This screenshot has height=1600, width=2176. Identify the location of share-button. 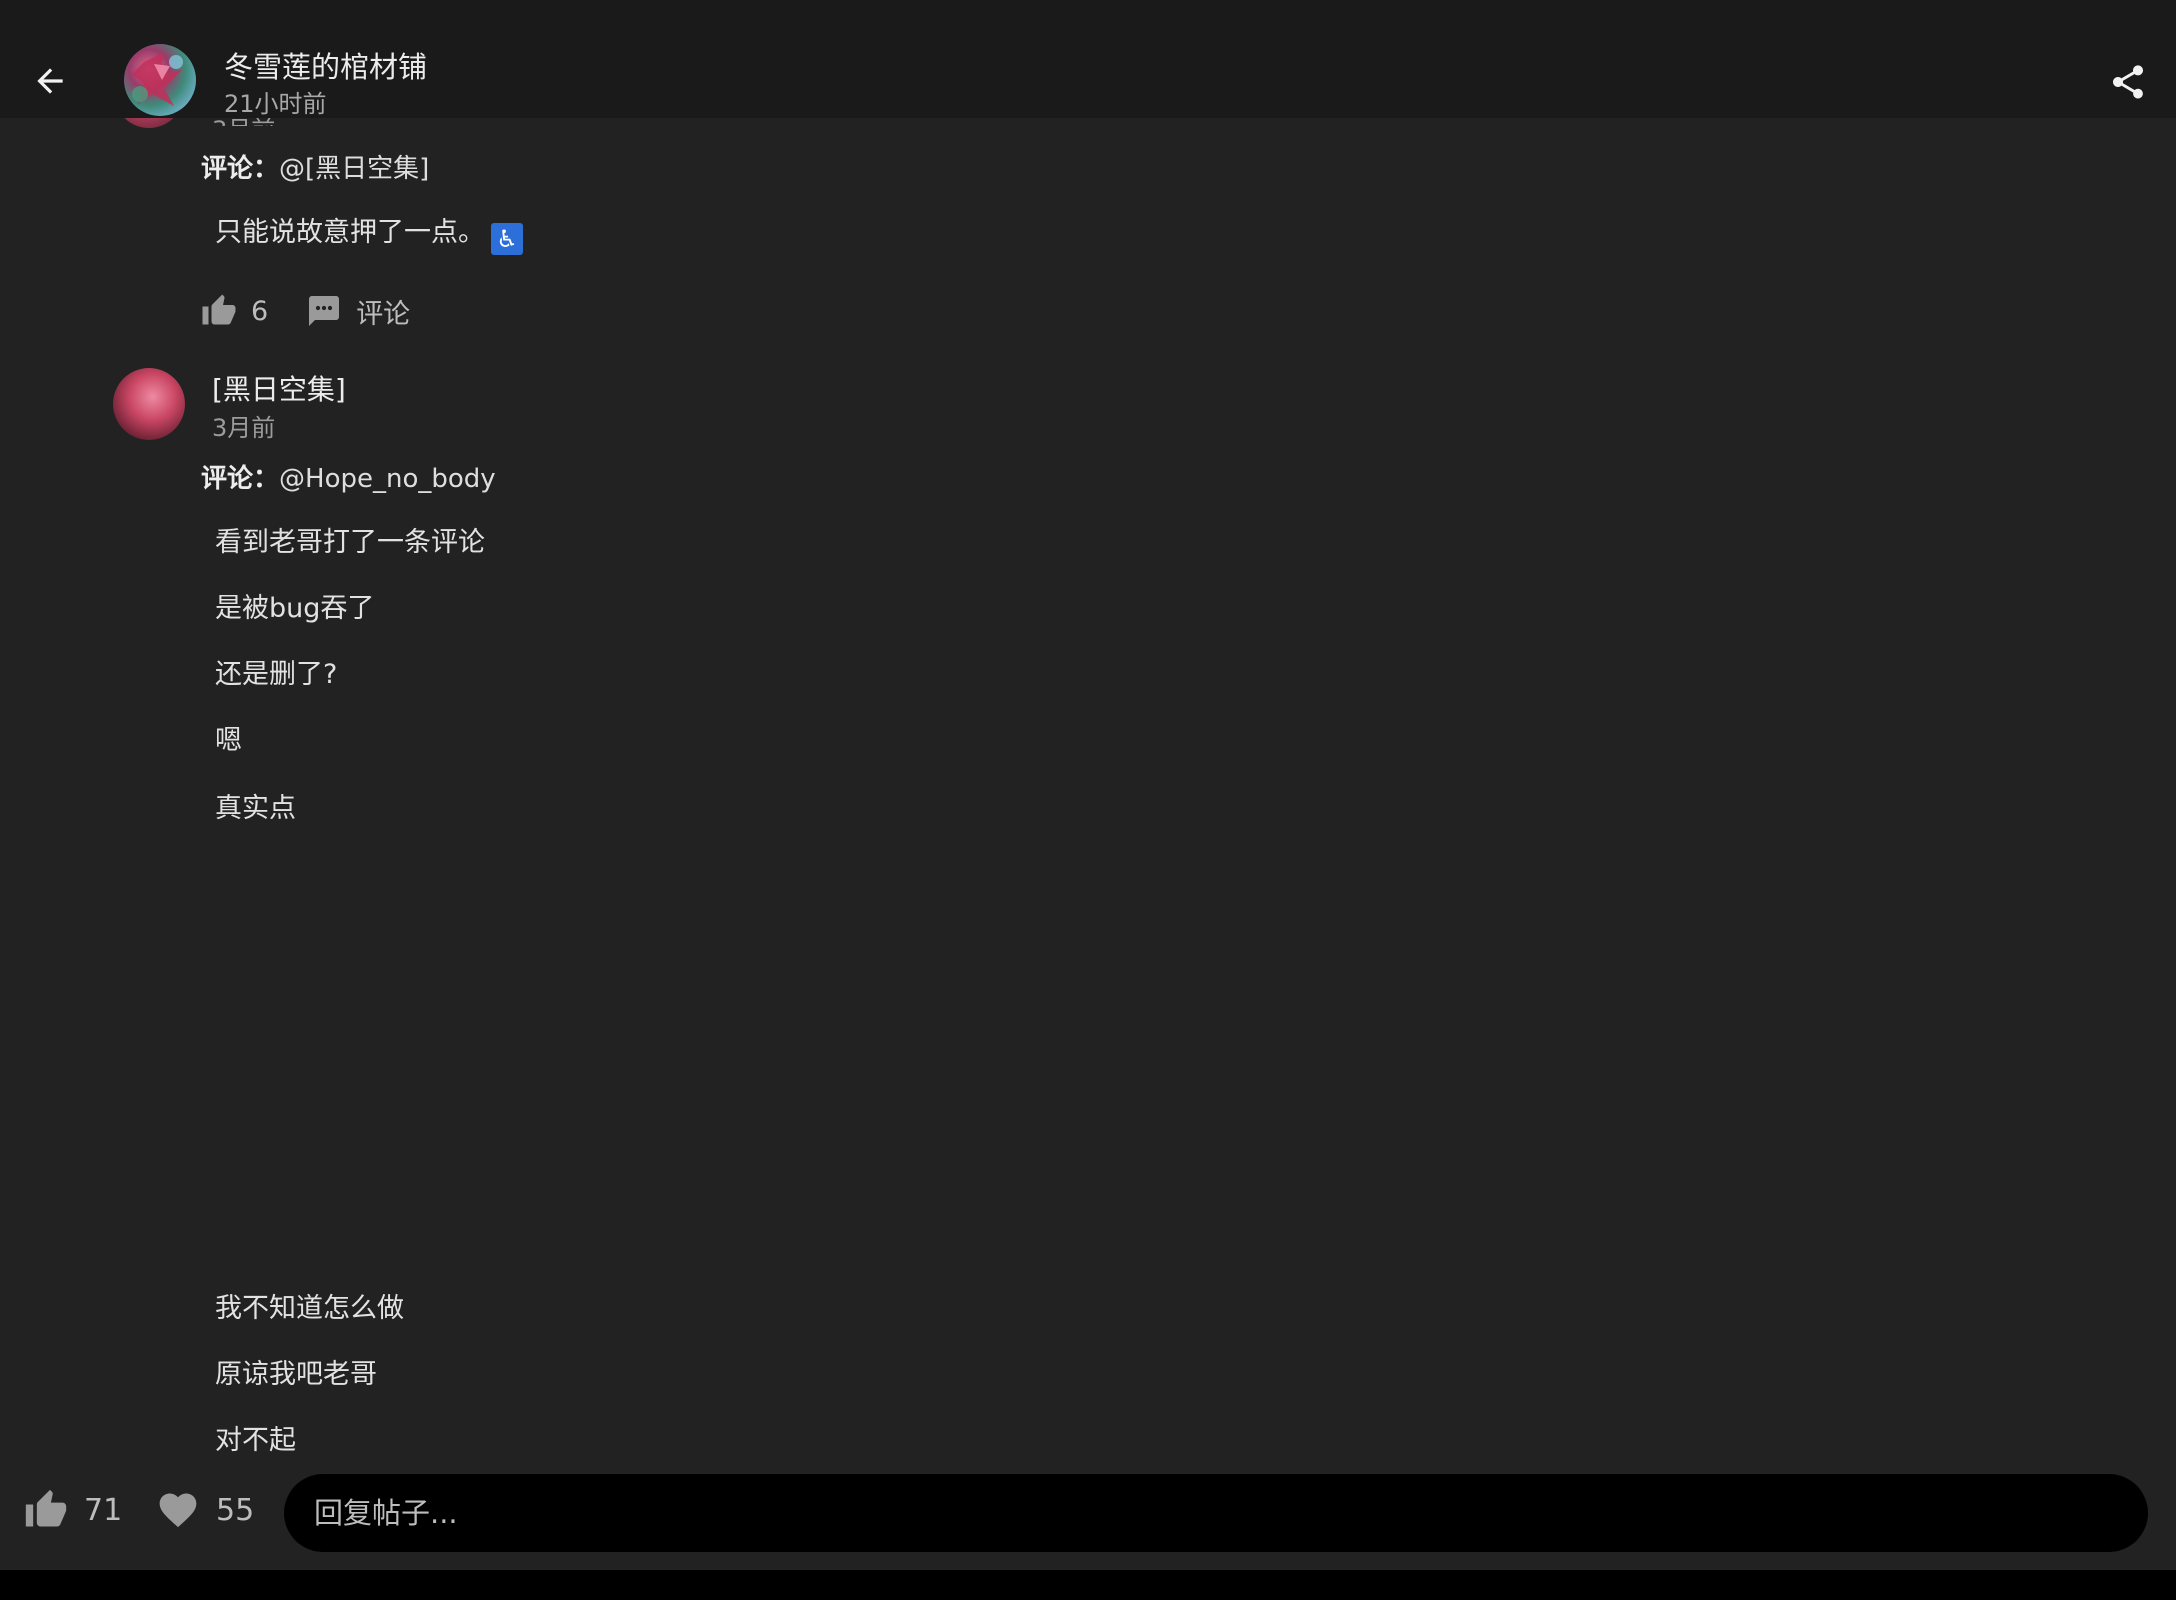
(2128, 82).